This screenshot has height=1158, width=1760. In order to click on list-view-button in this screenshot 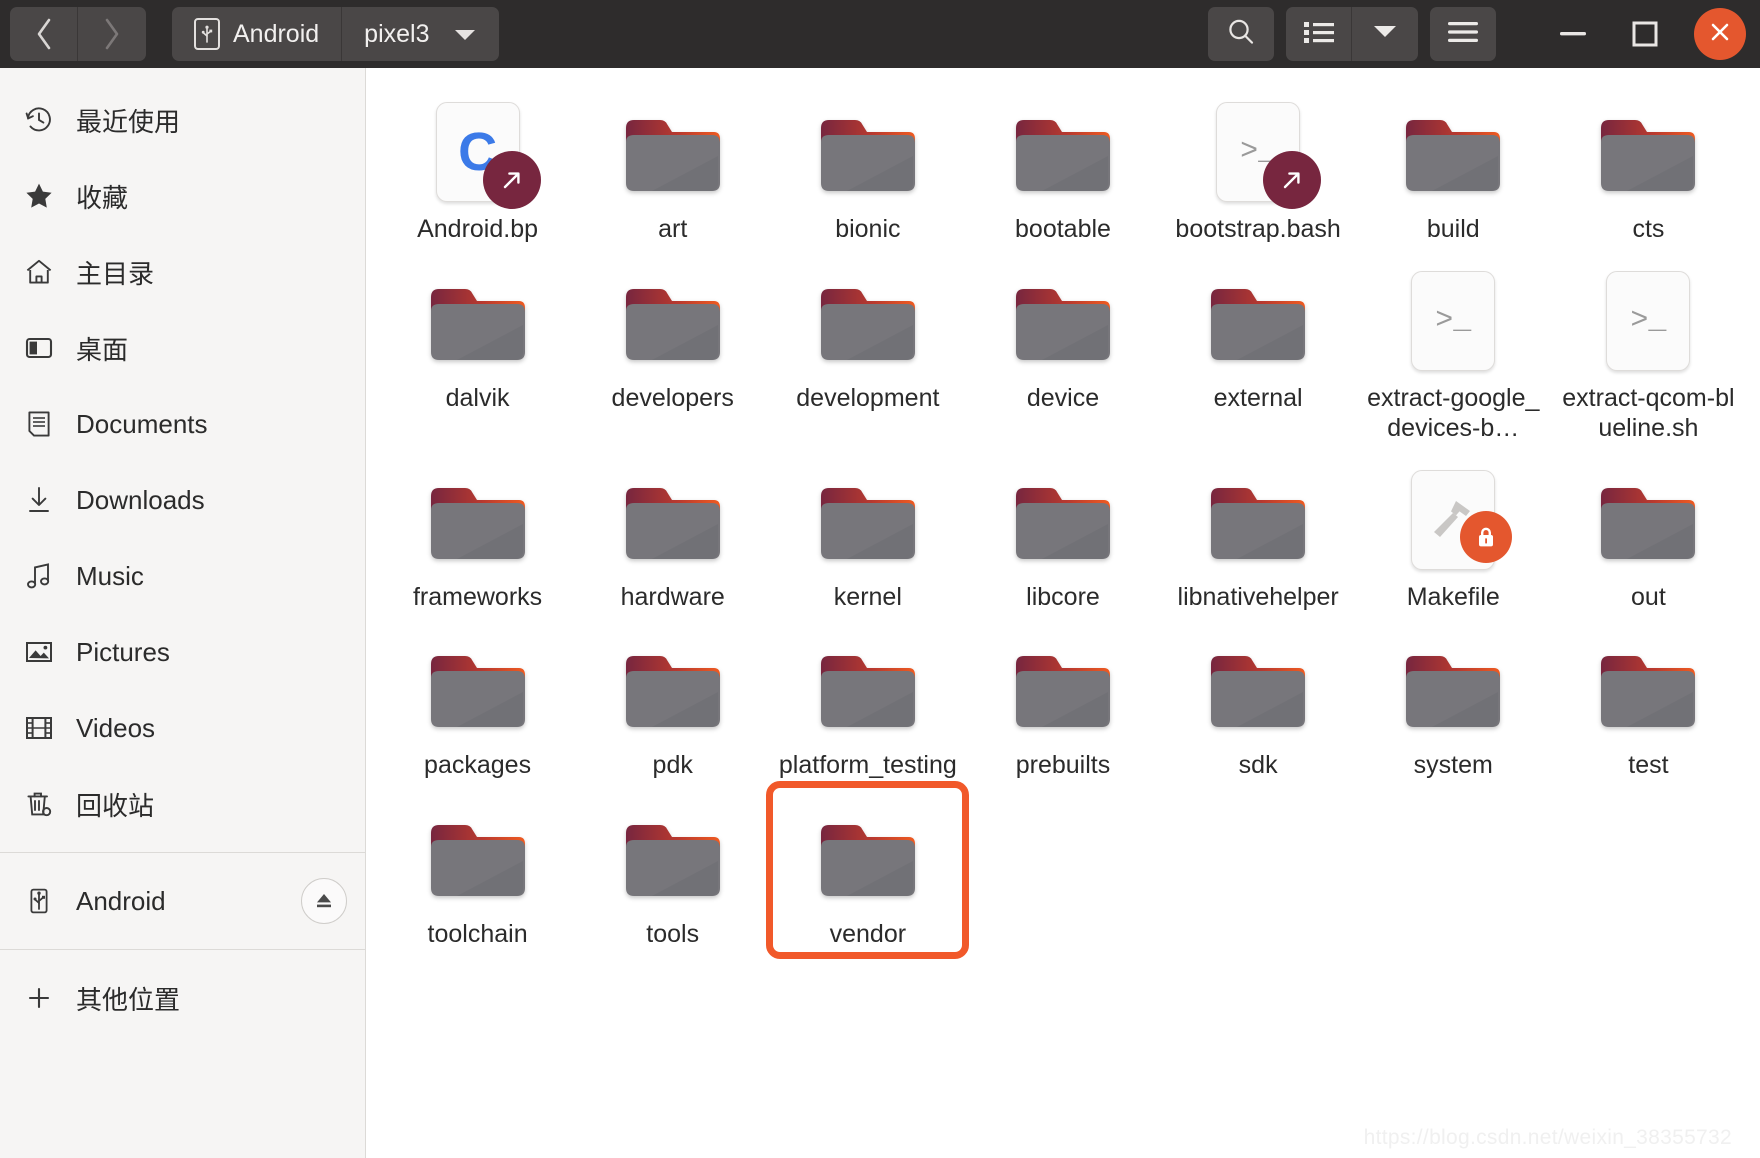, I will do `click(1319, 34)`.